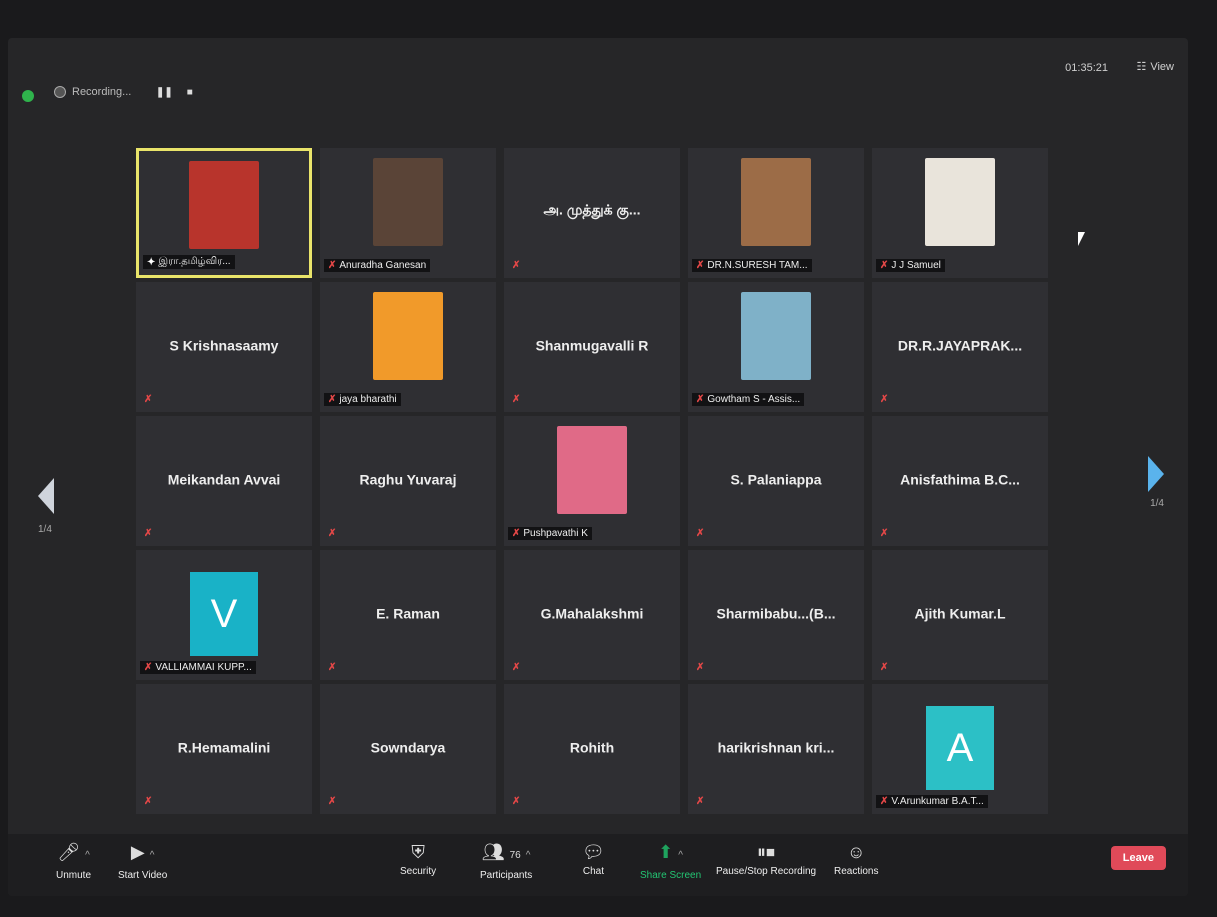 The image size is (1217, 917). I want to click on participant-tile: R.Hemamalini ✗, so click(224, 749).